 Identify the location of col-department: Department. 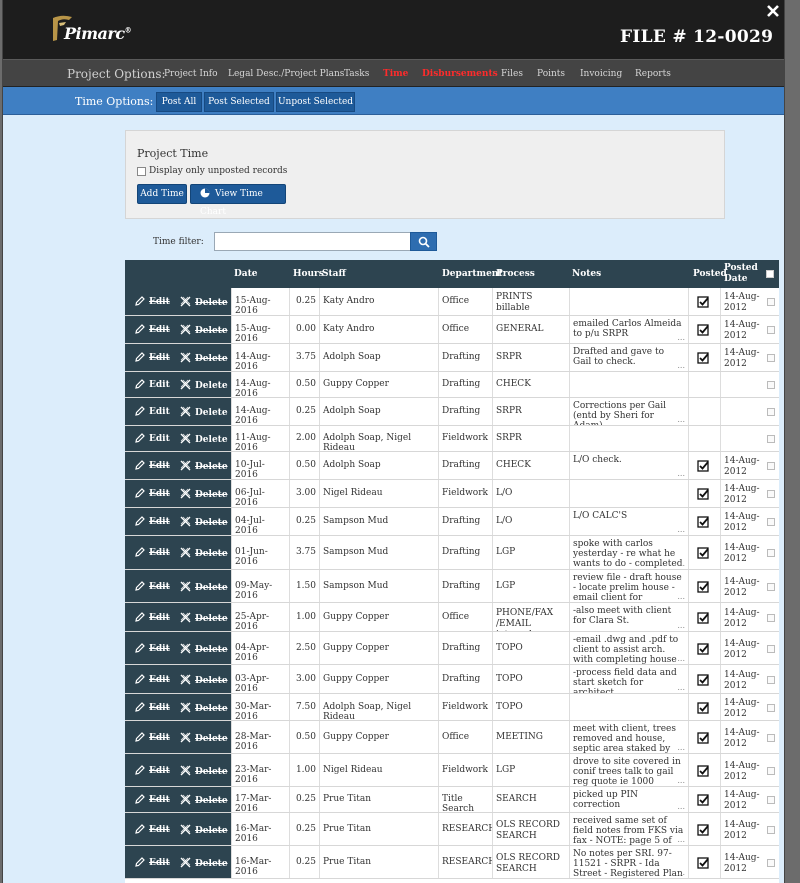
(472, 274).